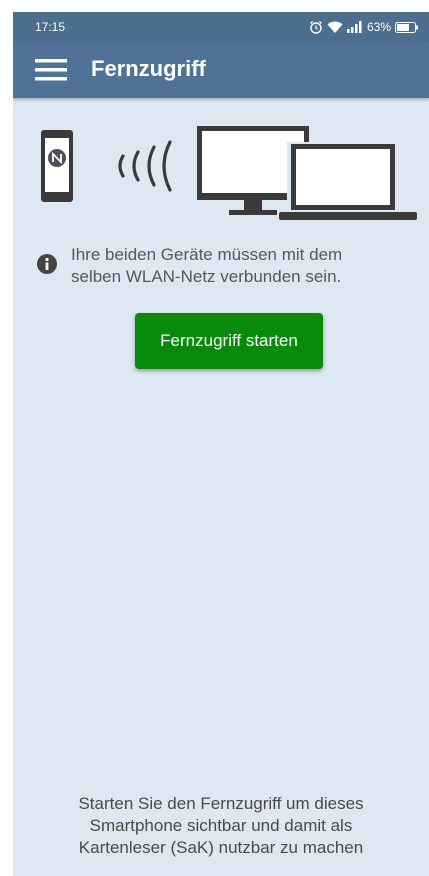  Describe the element at coordinates (50, 27) in the screenshot. I see `status-time: 17:15` at that location.